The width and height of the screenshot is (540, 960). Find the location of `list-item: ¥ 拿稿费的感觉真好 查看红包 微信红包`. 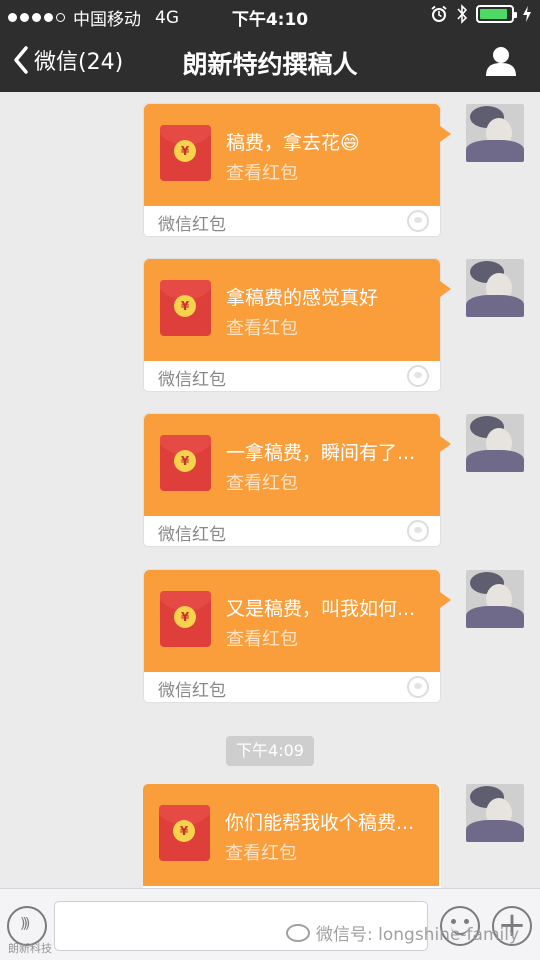

list-item: ¥ 拿稿费的感觉真好 查看红包 微信红包 is located at coordinates (297, 325).